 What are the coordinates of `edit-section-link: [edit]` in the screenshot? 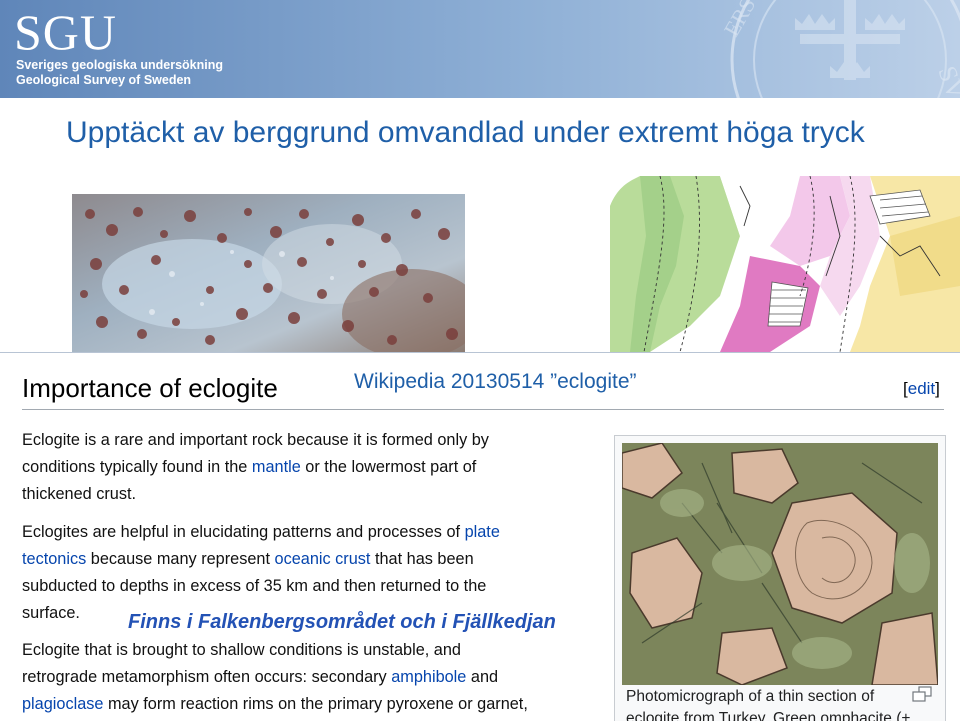 It's located at (921, 389).